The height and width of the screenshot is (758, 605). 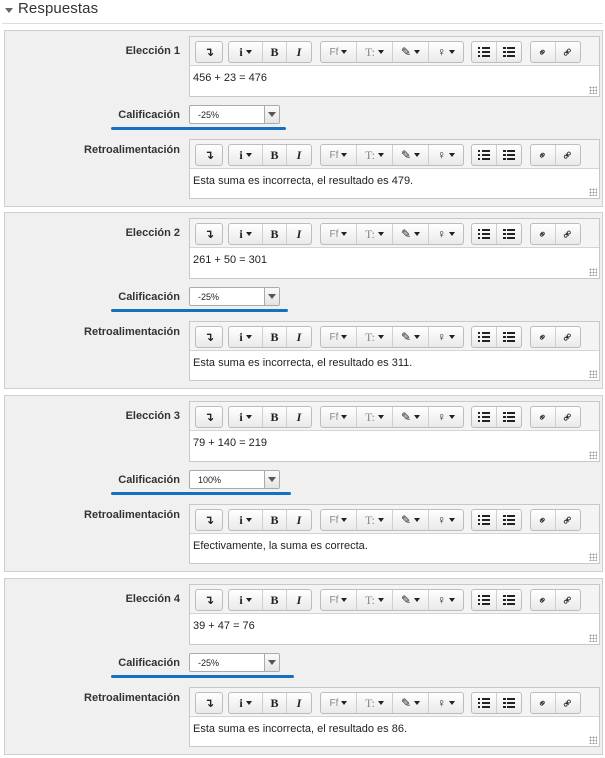 What do you see at coordinates (9, 10) in the screenshot?
I see `collapse-caret-icon` at bounding box center [9, 10].